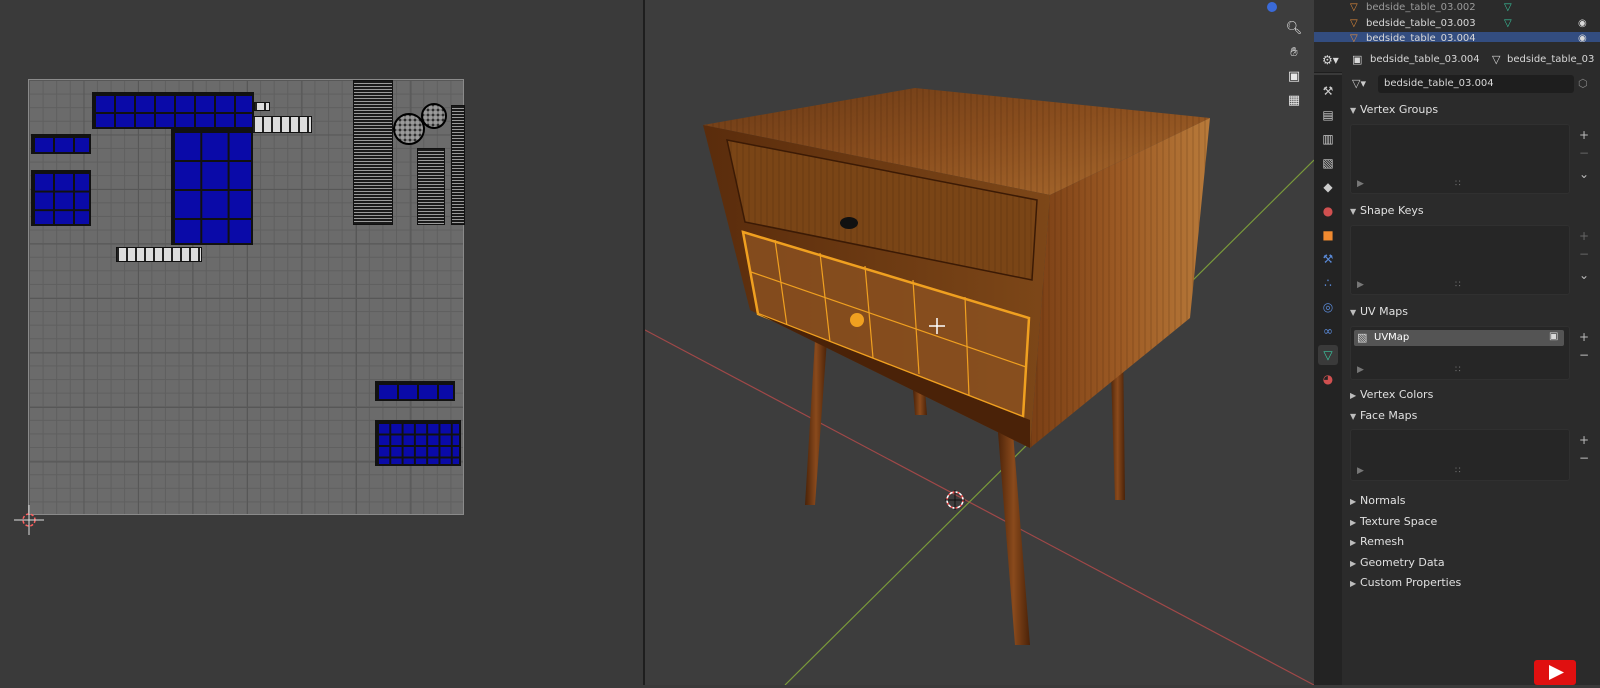  I want to click on panel-geometry-data: ▶ Geometry Data, so click(1397, 563).